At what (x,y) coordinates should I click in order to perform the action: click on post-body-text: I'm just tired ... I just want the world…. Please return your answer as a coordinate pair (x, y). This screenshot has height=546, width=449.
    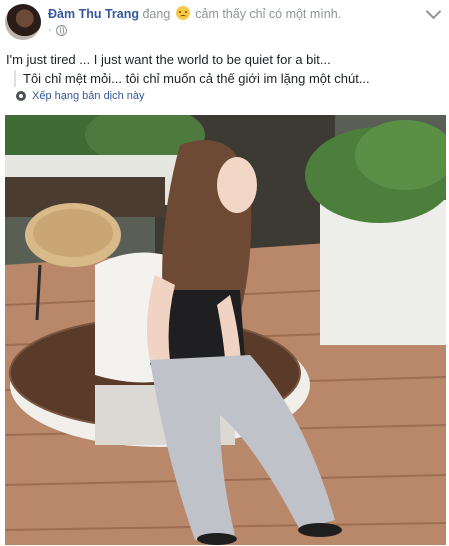
    Looking at the image, I should click on (168, 59).